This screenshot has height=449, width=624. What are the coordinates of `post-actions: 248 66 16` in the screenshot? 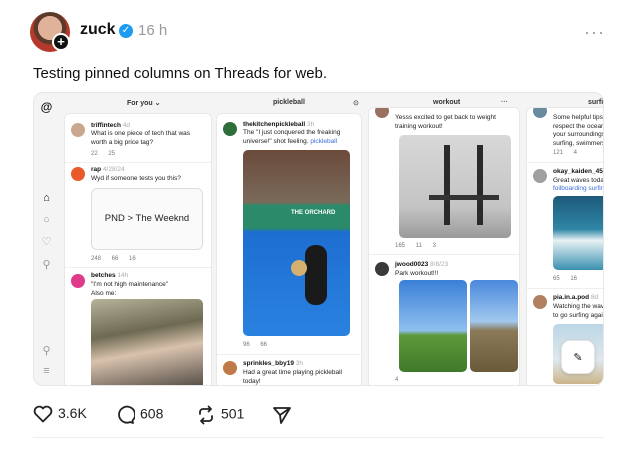 It's located at (113, 259).